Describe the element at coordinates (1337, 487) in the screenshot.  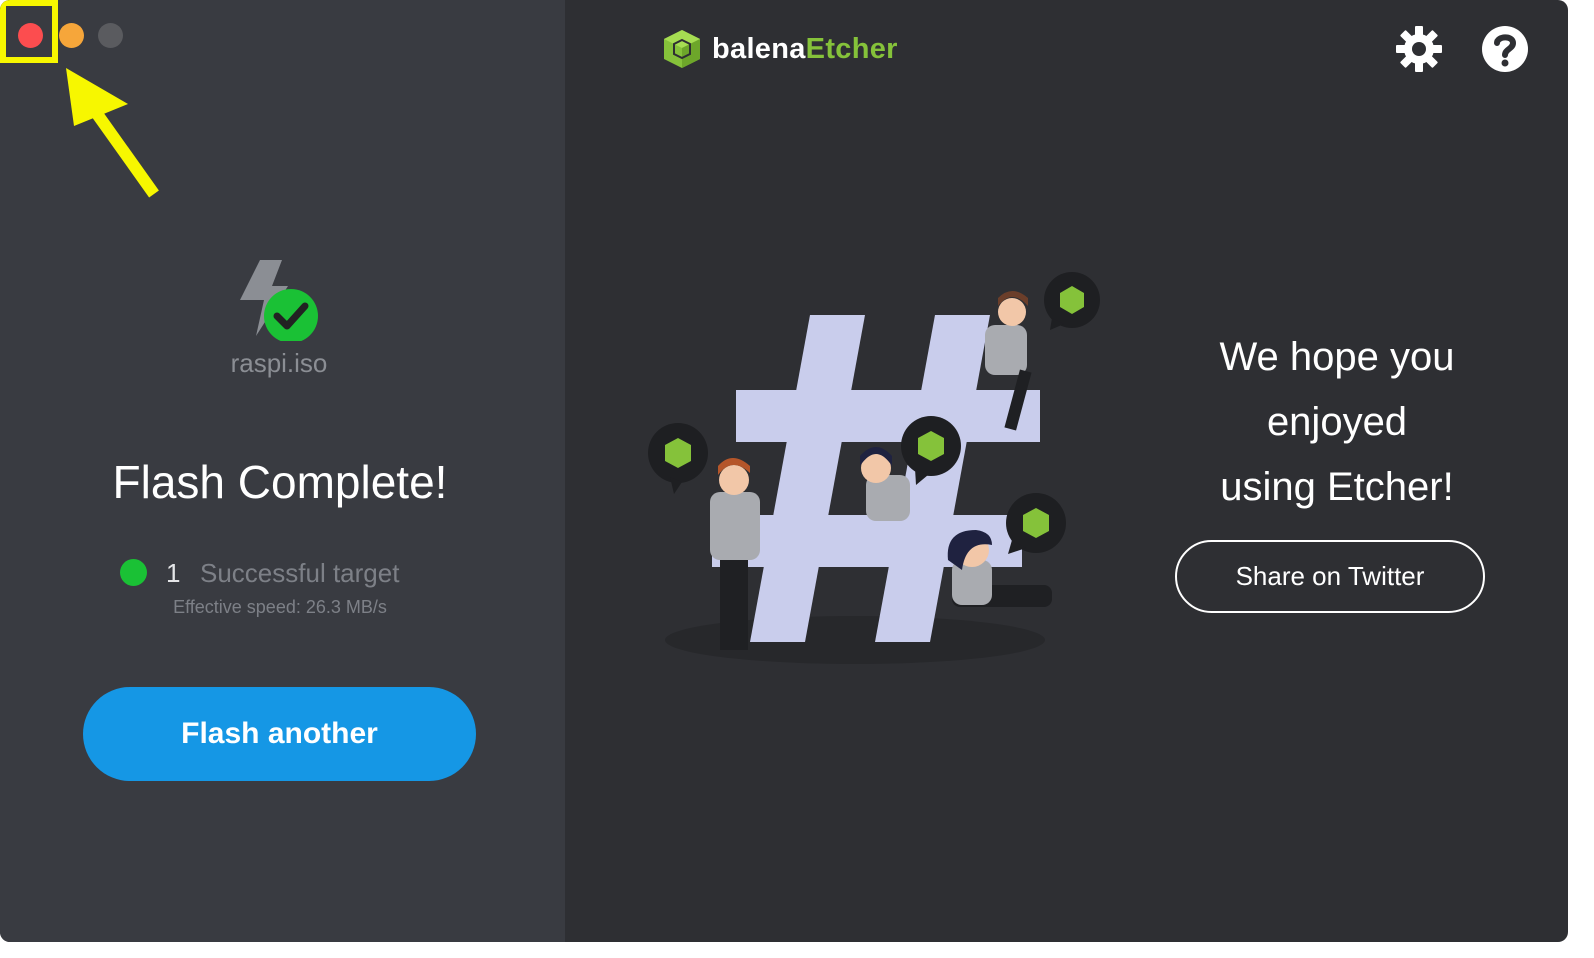
I see `thank-you-line-3: using Etcher!` at that location.